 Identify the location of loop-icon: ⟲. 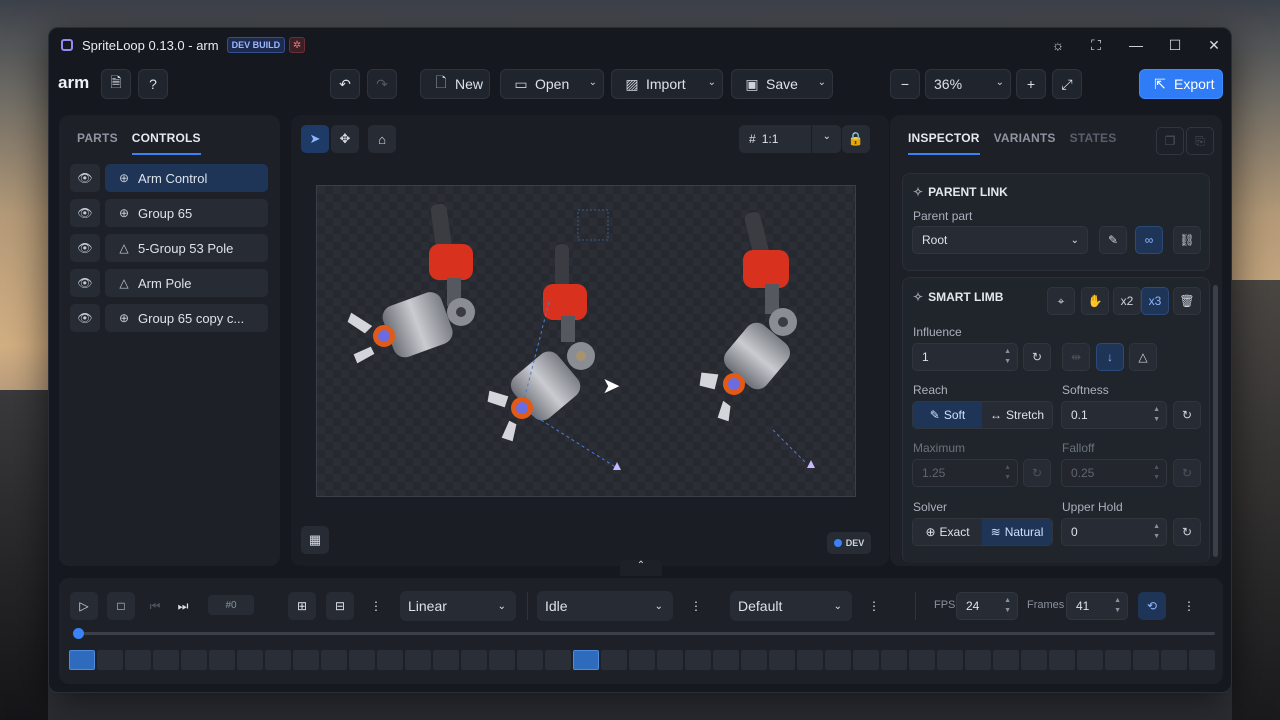
(1152, 606).